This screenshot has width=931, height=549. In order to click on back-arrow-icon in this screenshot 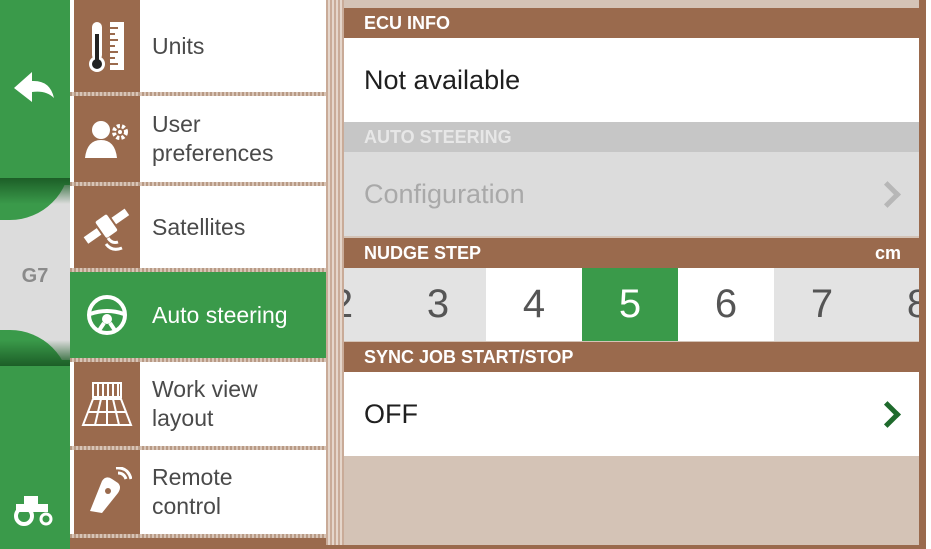, I will do `click(34, 87)`.